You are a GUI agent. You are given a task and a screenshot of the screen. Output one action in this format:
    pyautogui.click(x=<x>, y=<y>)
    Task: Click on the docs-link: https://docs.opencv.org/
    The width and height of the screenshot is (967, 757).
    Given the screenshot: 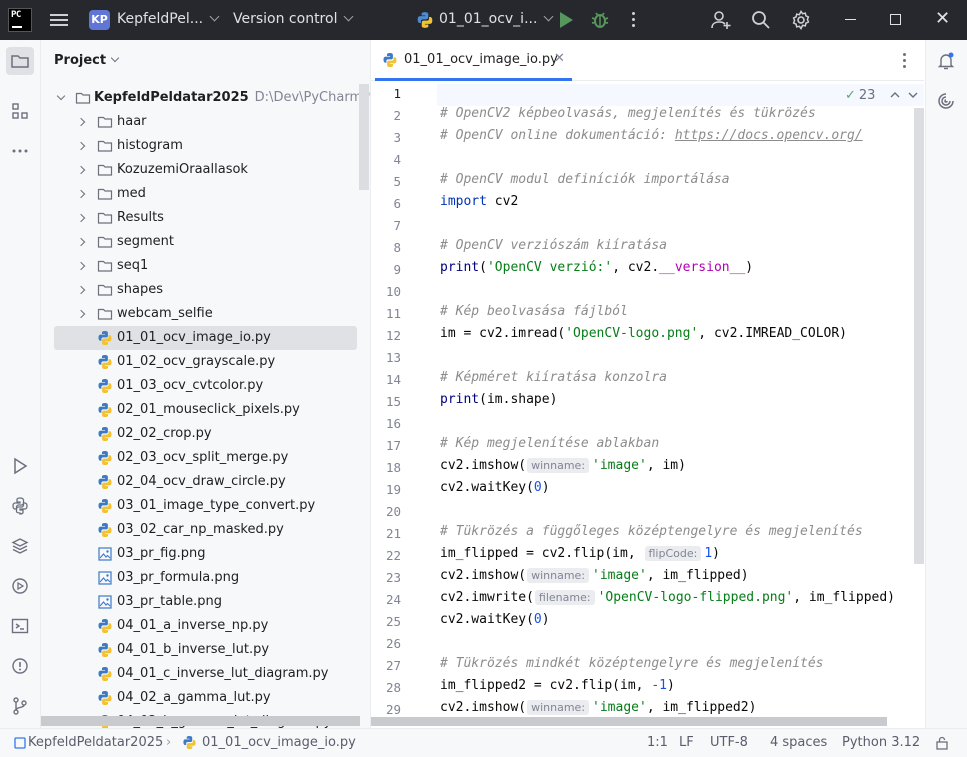 What is the action you would take?
    pyautogui.click(x=769, y=135)
    